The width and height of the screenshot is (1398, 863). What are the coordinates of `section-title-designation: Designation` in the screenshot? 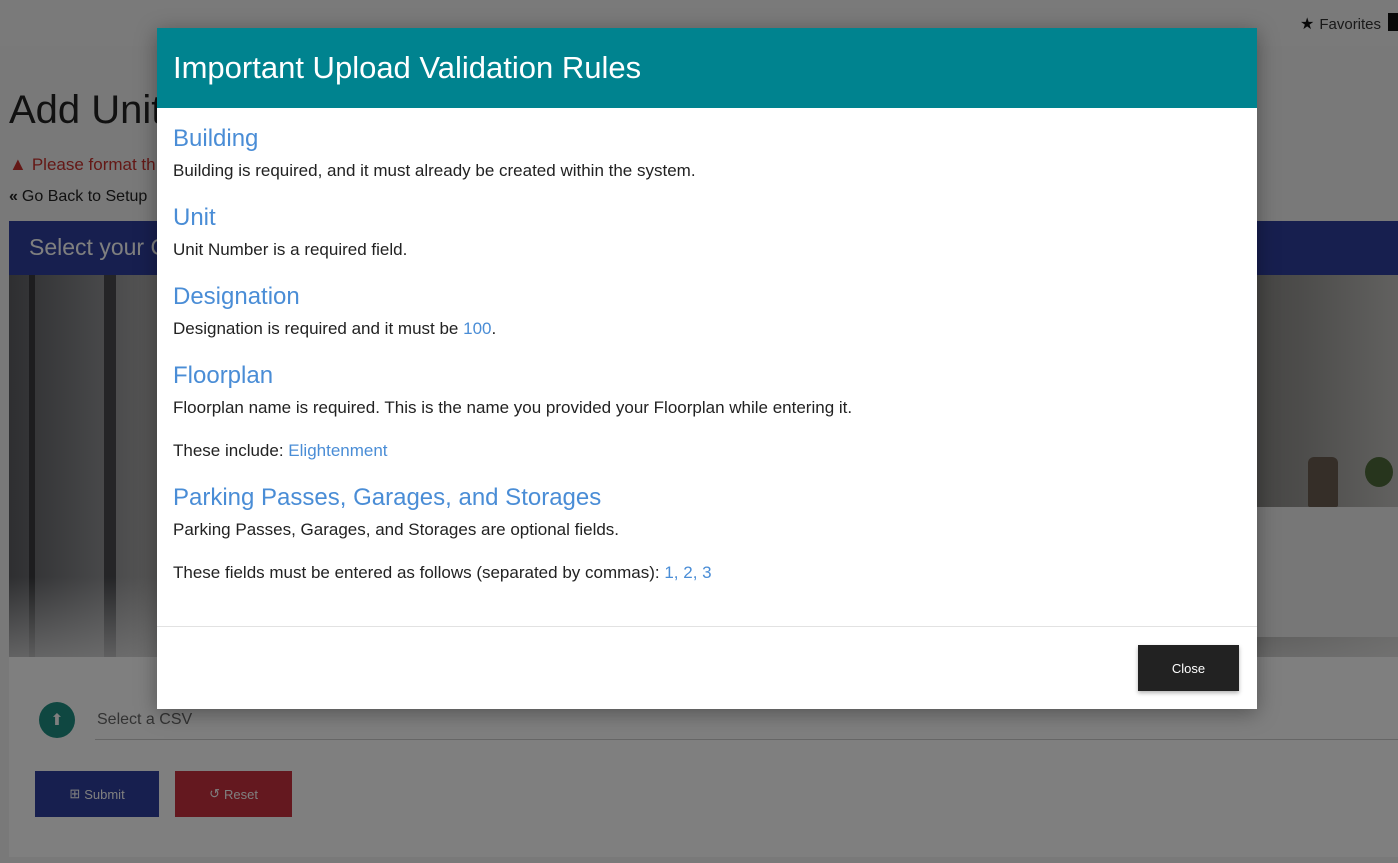 It's located at (236, 296).